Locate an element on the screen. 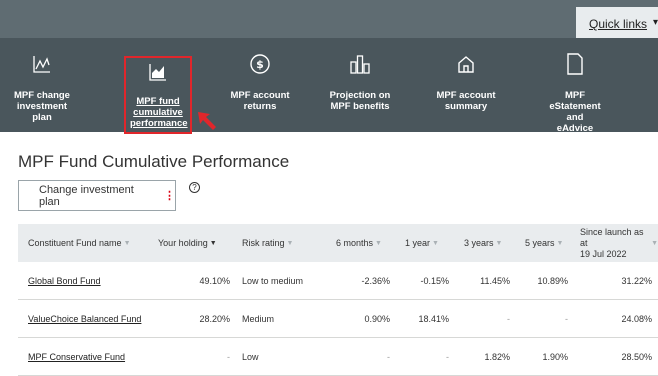 The width and height of the screenshot is (658, 376). since-launch-value: 24.08% is located at coordinates (636, 319).